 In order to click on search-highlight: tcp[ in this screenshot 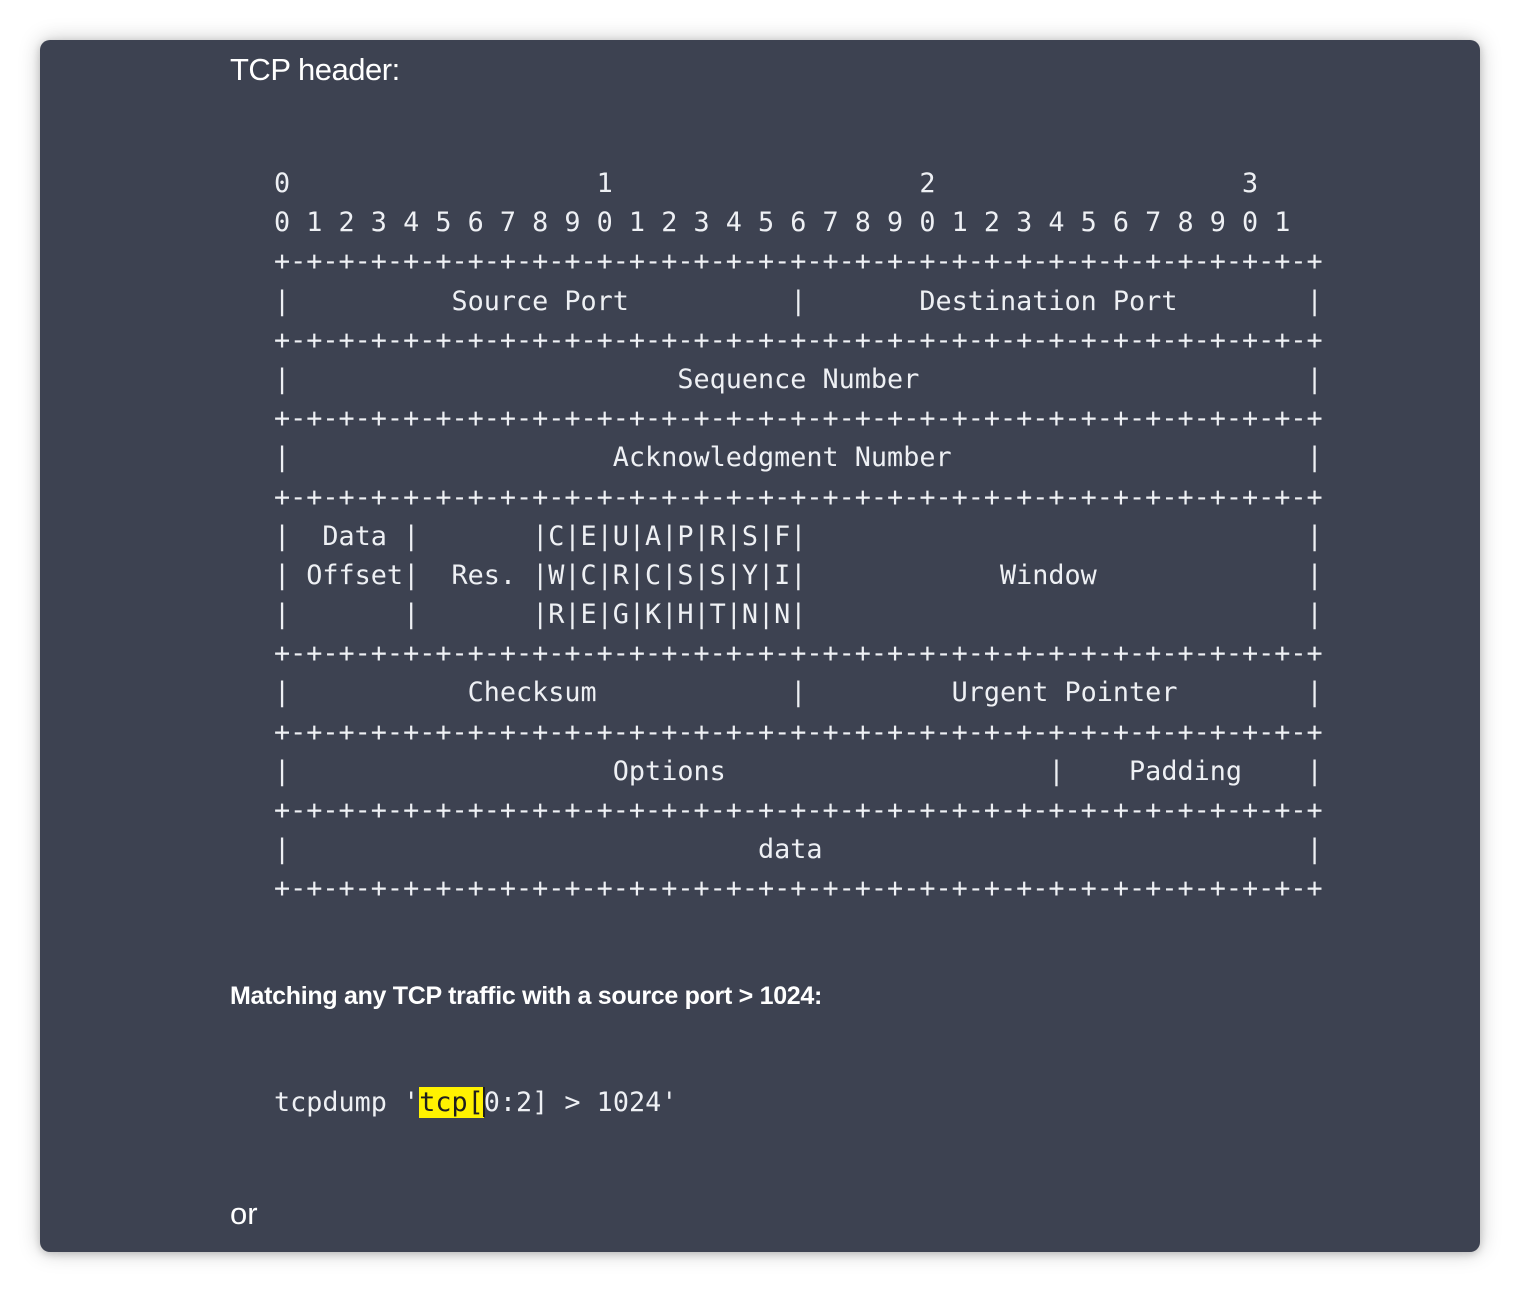, I will do `click(451, 1102)`.